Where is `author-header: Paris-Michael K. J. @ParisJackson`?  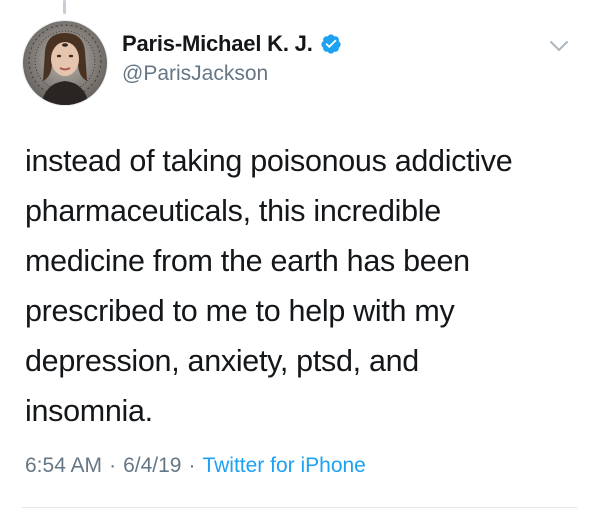 author-header: Paris-Michael K. J. @ParisJackson is located at coordinates (232, 57).